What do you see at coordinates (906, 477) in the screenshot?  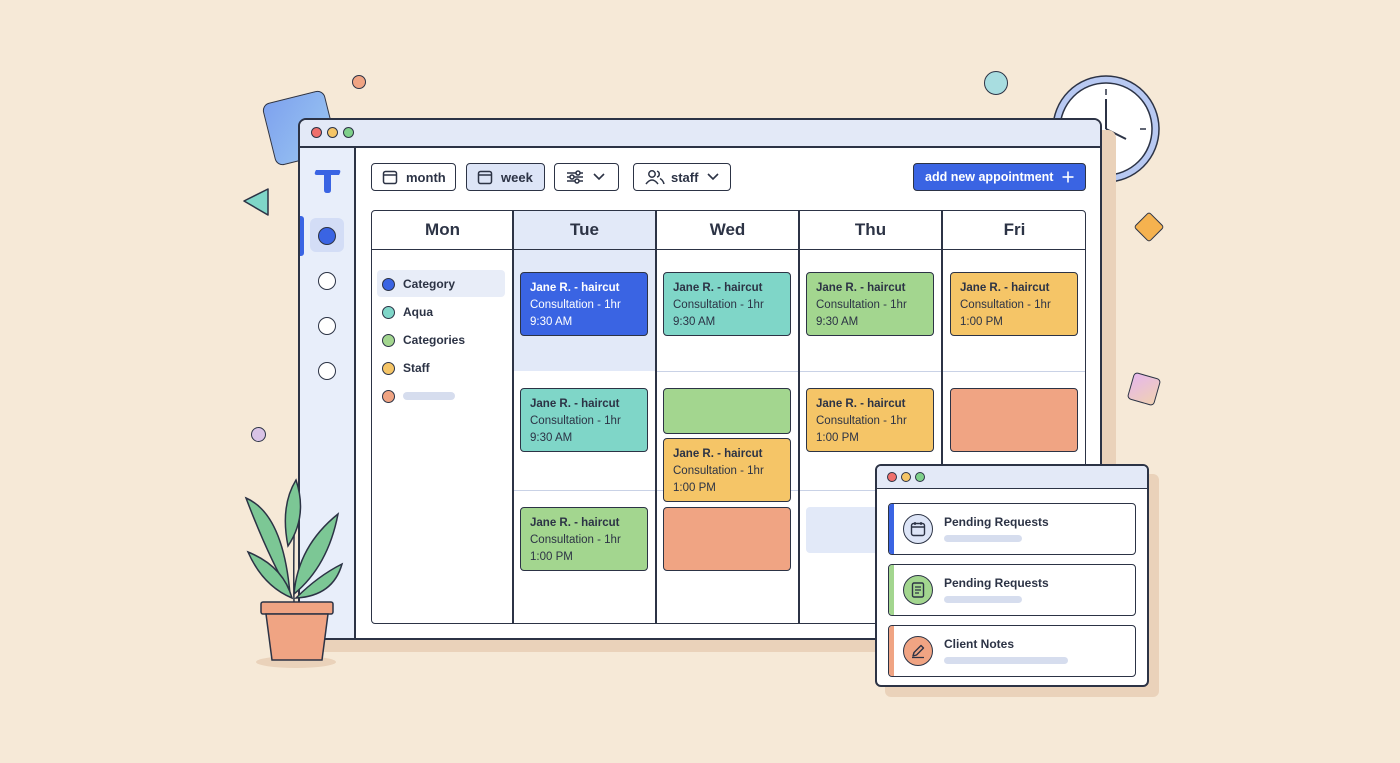 I see `minimize-panel-button` at bounding box center [906, 477].